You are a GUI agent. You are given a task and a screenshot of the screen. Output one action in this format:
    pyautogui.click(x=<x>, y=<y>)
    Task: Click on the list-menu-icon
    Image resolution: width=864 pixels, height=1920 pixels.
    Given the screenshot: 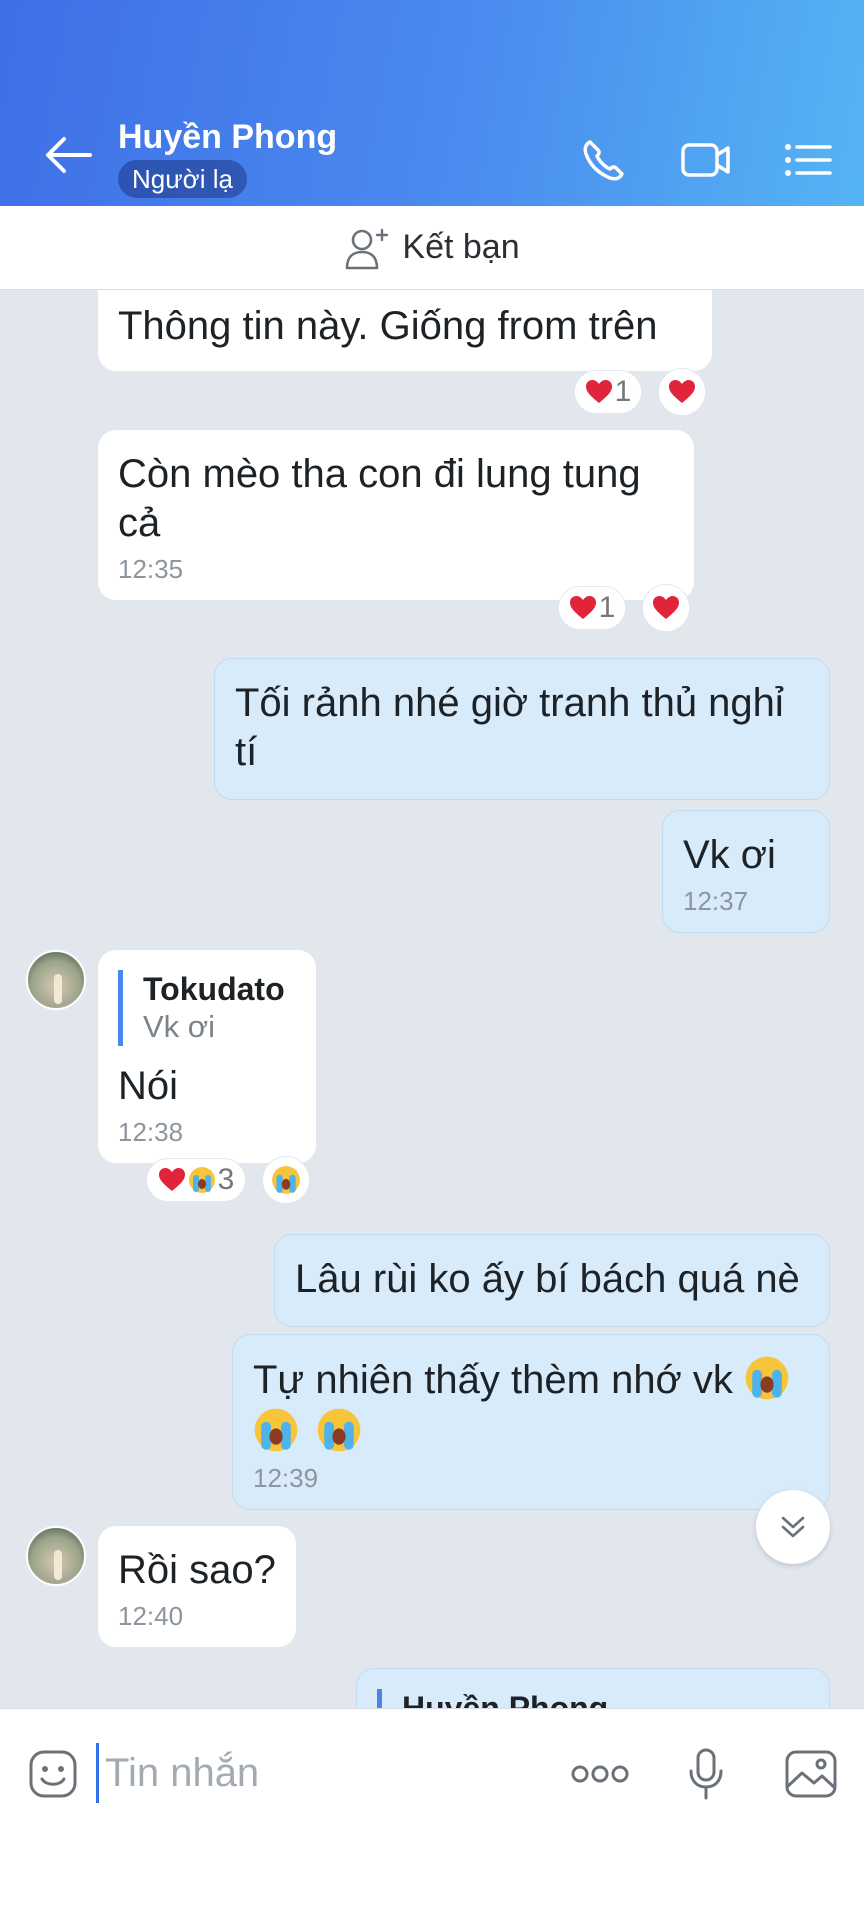 What is the action you would take?
    pyautogui.click(x=808, y=160)
    